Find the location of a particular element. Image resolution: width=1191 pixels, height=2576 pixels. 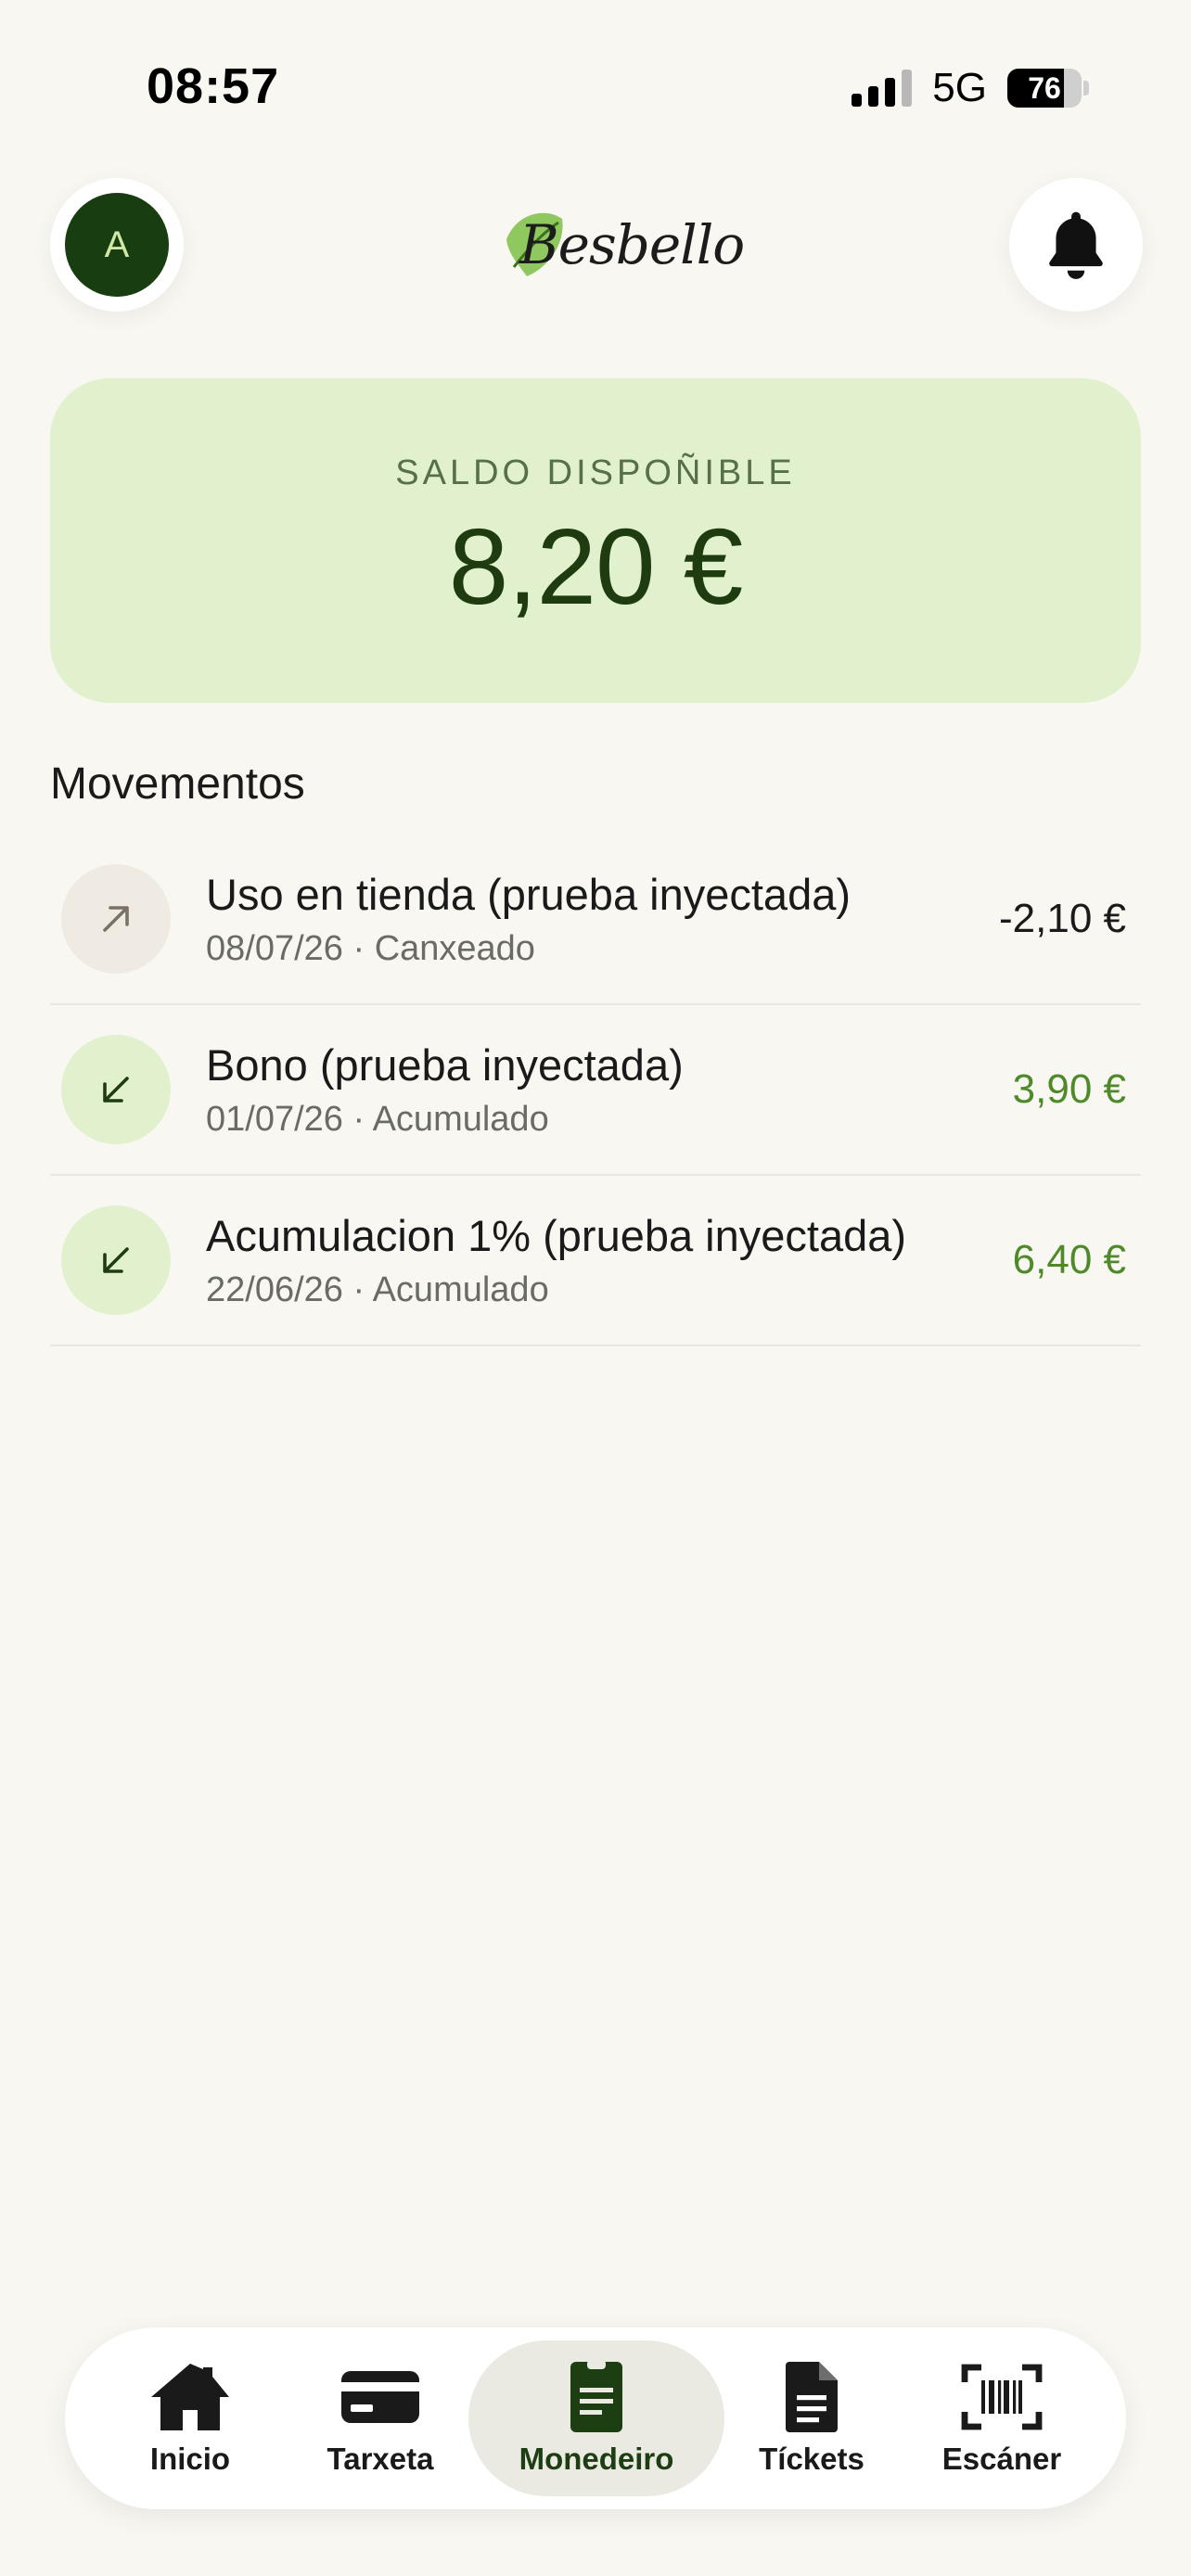

battery-icon: 76 is located at coordinates (1044, 89).